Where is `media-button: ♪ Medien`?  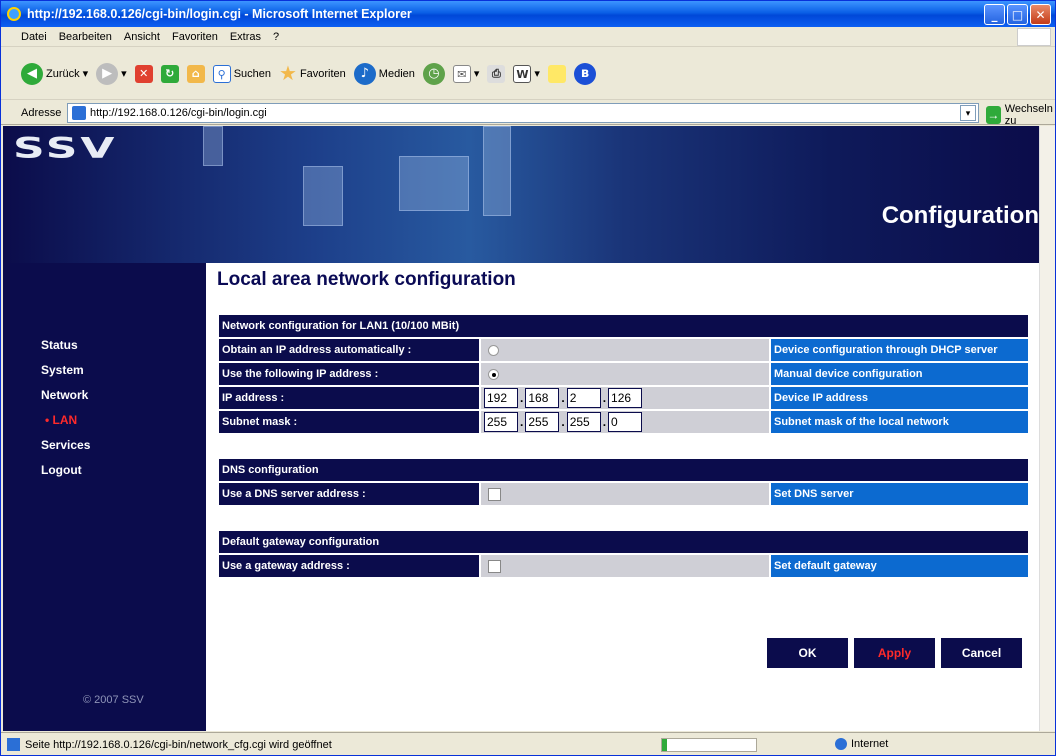
media-button: ♪ Medien is located at coordinates (384, 74).